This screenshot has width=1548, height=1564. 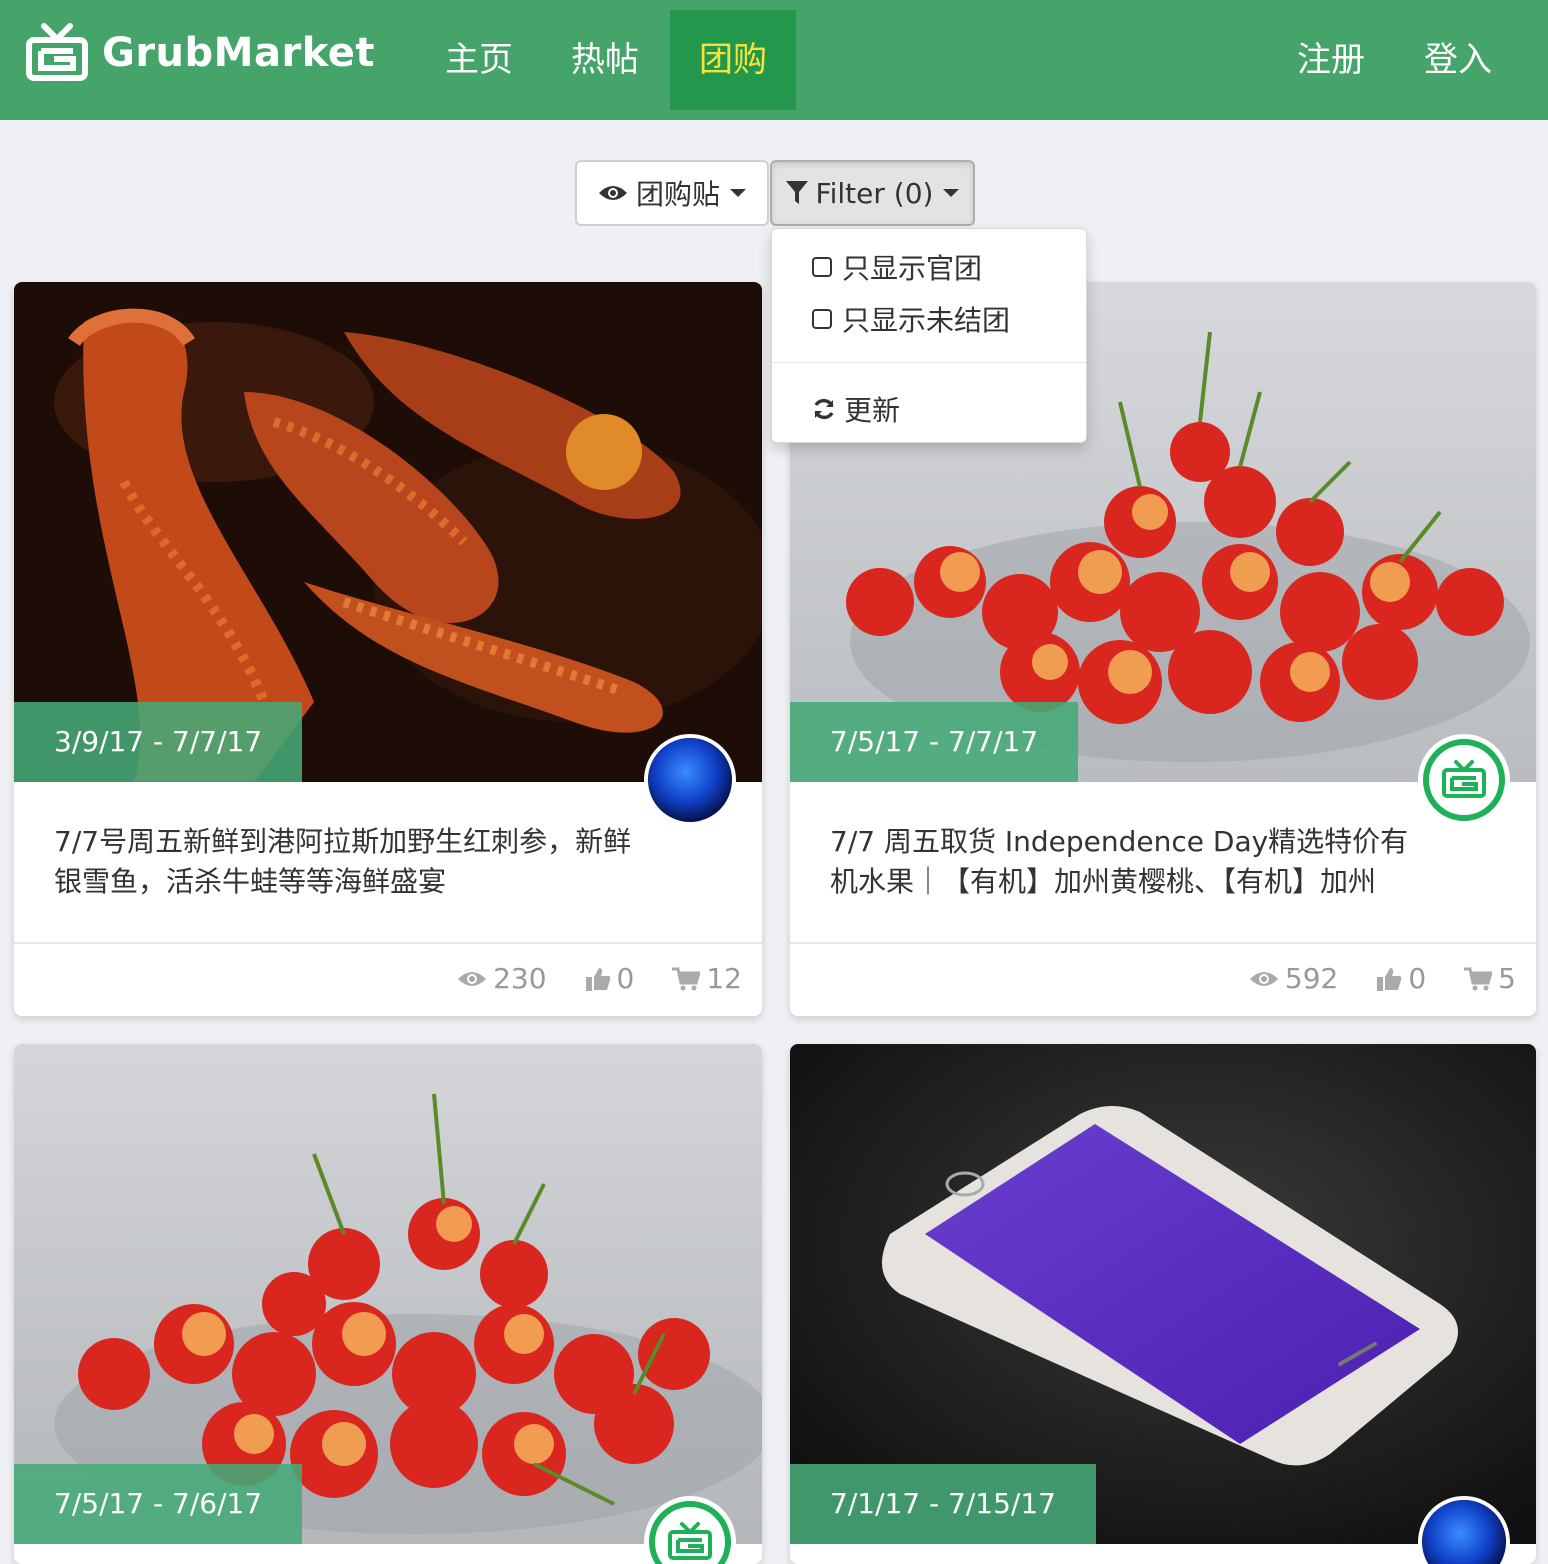 What do you see at coordinates (824, 409) in the screenshot?
I see `refresh-icon` at bounding box center [824, 409].